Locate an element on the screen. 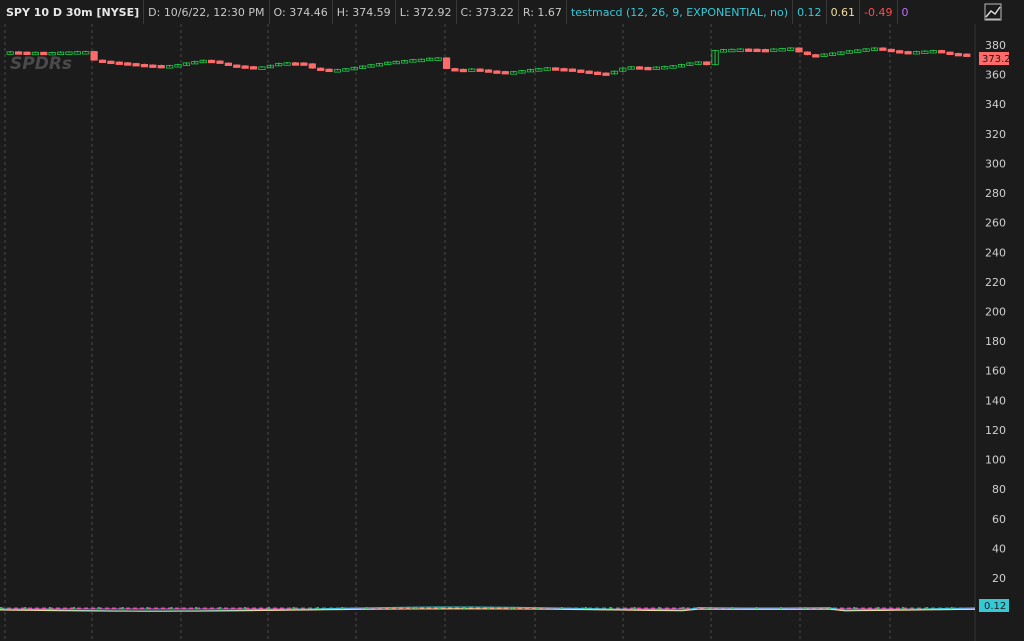  study-label: testmacd (12, 26, 9, EXPONENTIAL, no) is located at coordinates (680, 12).